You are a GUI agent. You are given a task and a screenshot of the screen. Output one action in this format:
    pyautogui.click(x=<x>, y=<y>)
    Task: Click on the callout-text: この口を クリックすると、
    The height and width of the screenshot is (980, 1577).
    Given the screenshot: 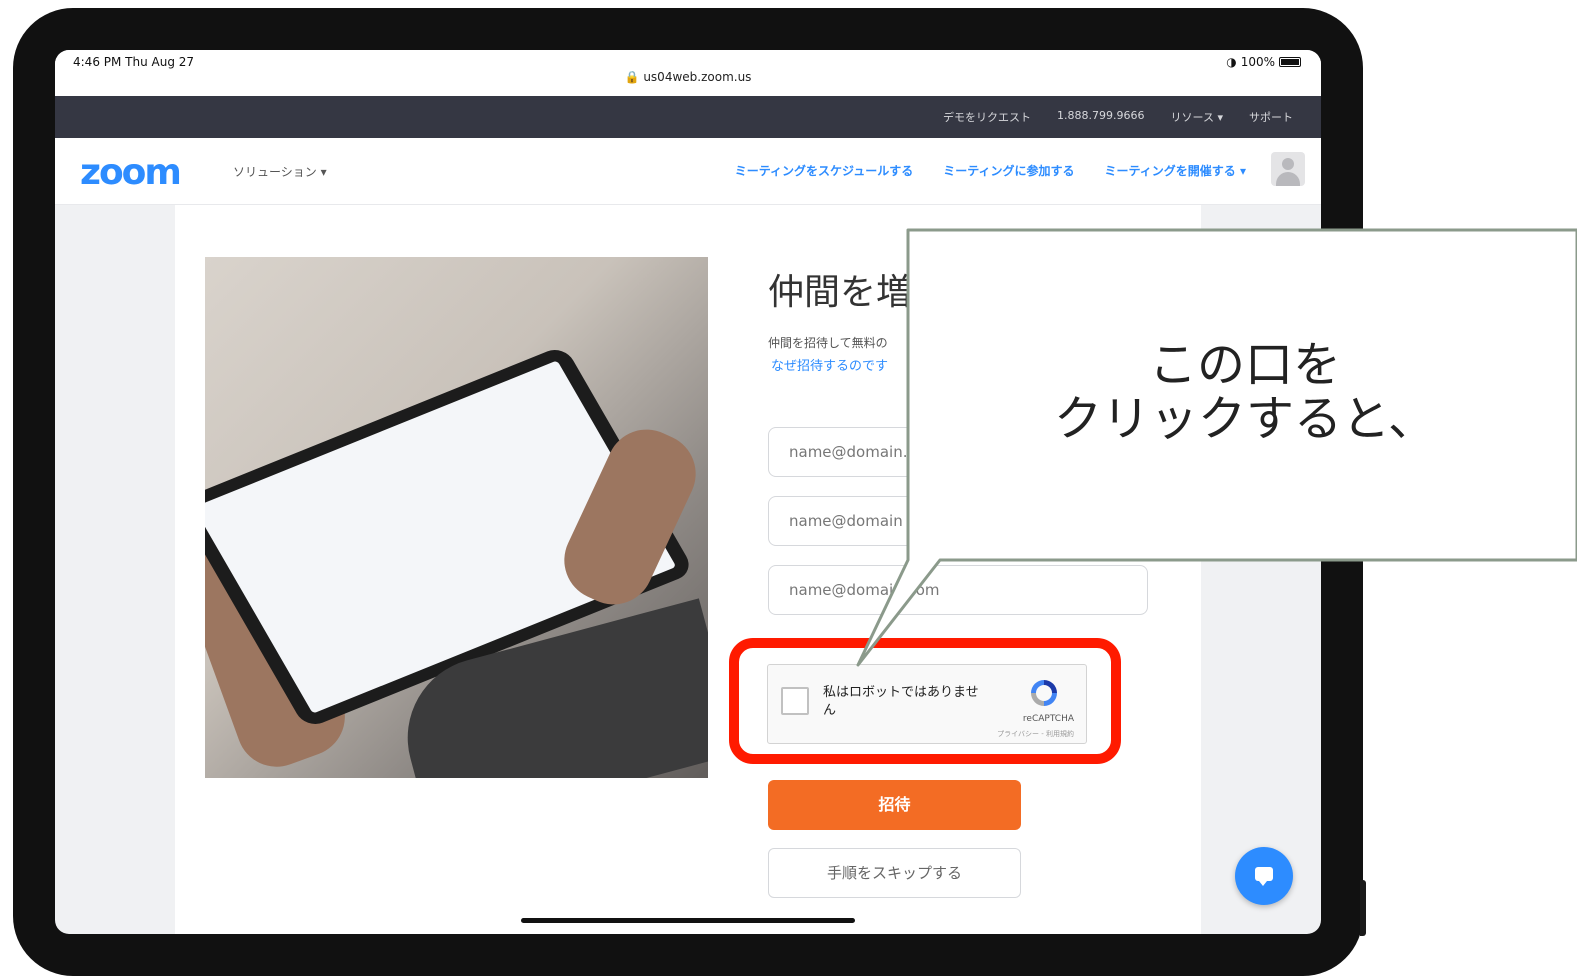 What is the action you would take?
    pyautogui.click(x=1245, y=392)
    